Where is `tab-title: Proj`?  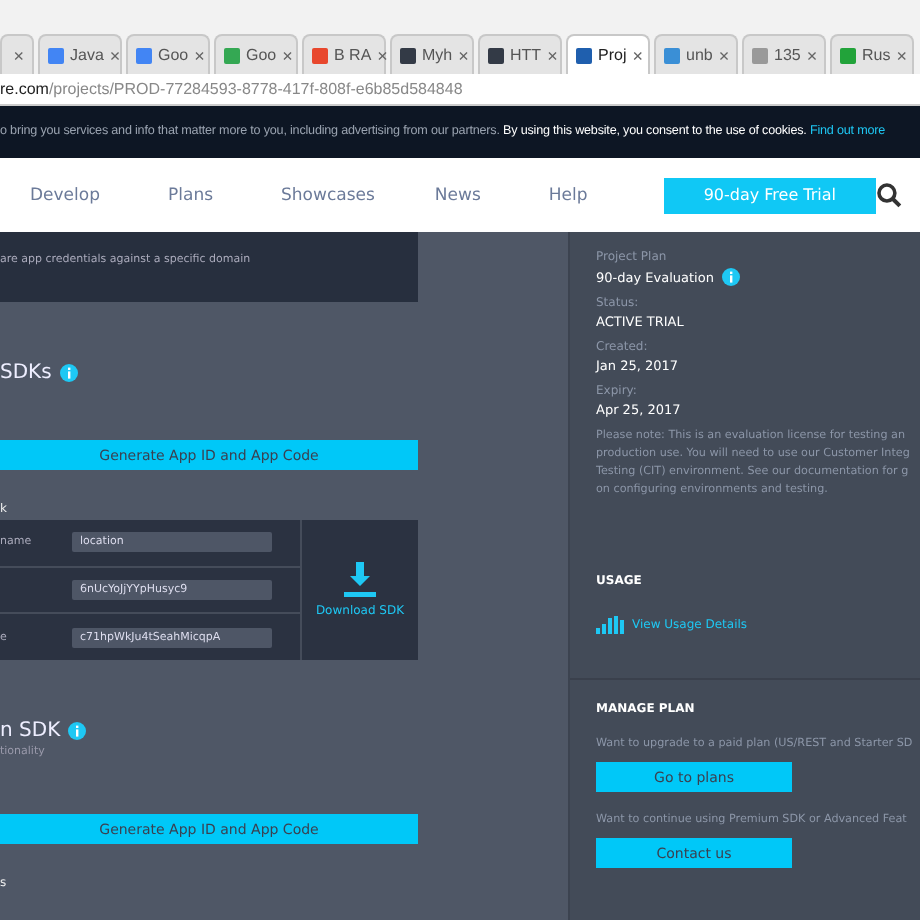 tab-title: Proj is located at coordinates (612, 55).